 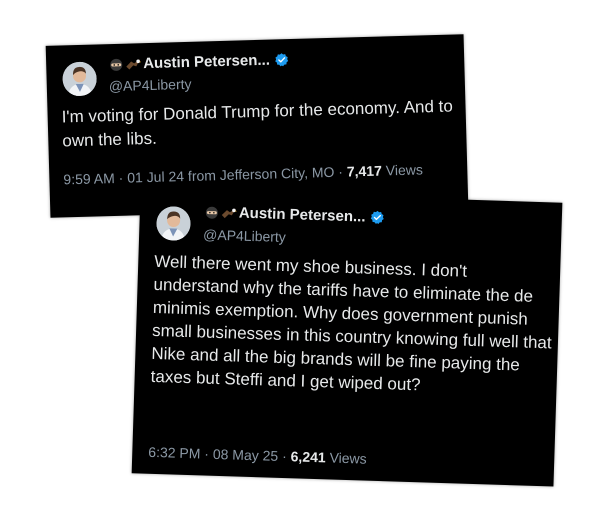 I want to click on views-count: 6,241, so click(x=308, y=457).